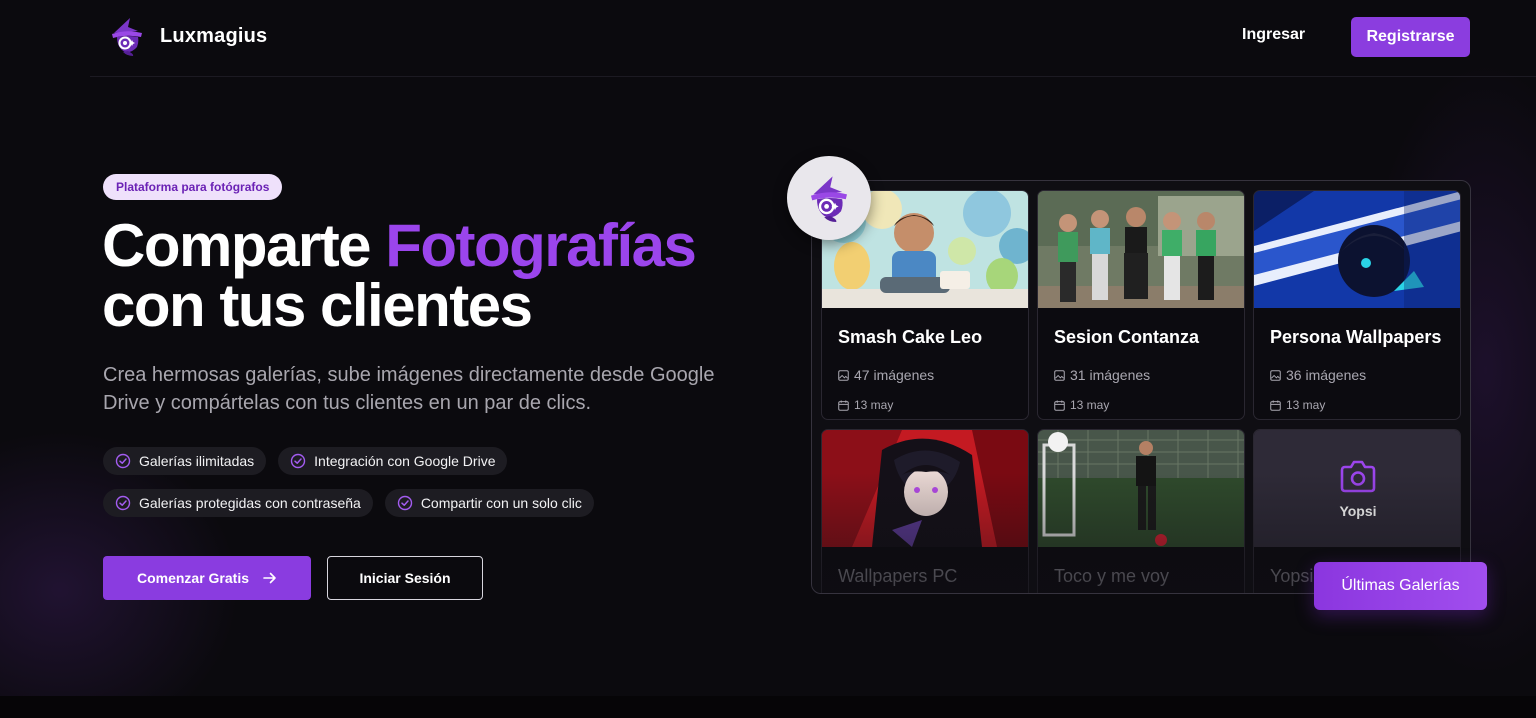  Describe the element at coordinates (541, 245) in the screenshot. I see `hero-title-accent: Fotografías` at that location.